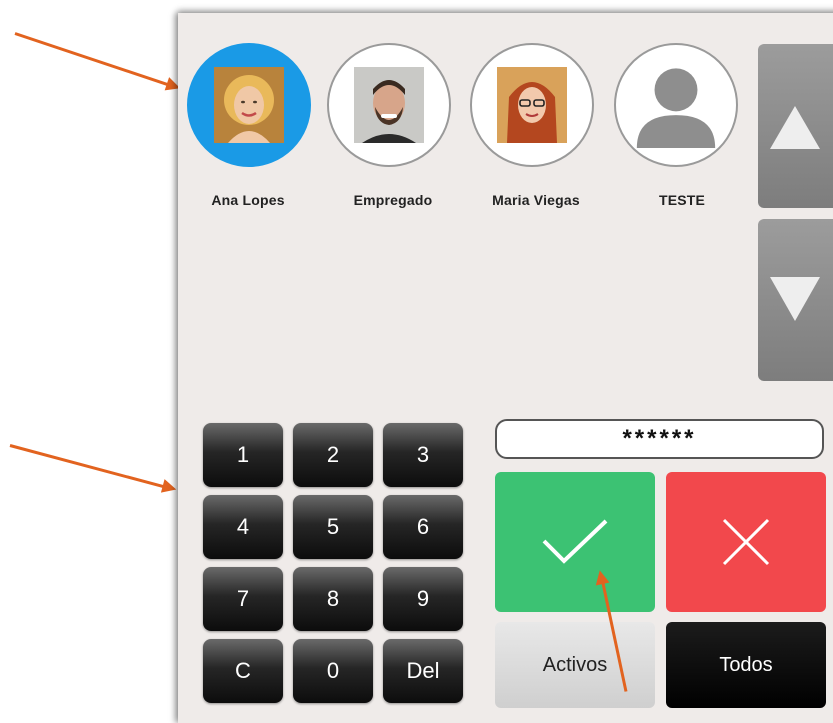 The height and width of the screenshot is (723, 833). What do you see at coordinates (423, 671) in the screenshot?
I see `key-delete: Del` at bounding box center [423, 671].